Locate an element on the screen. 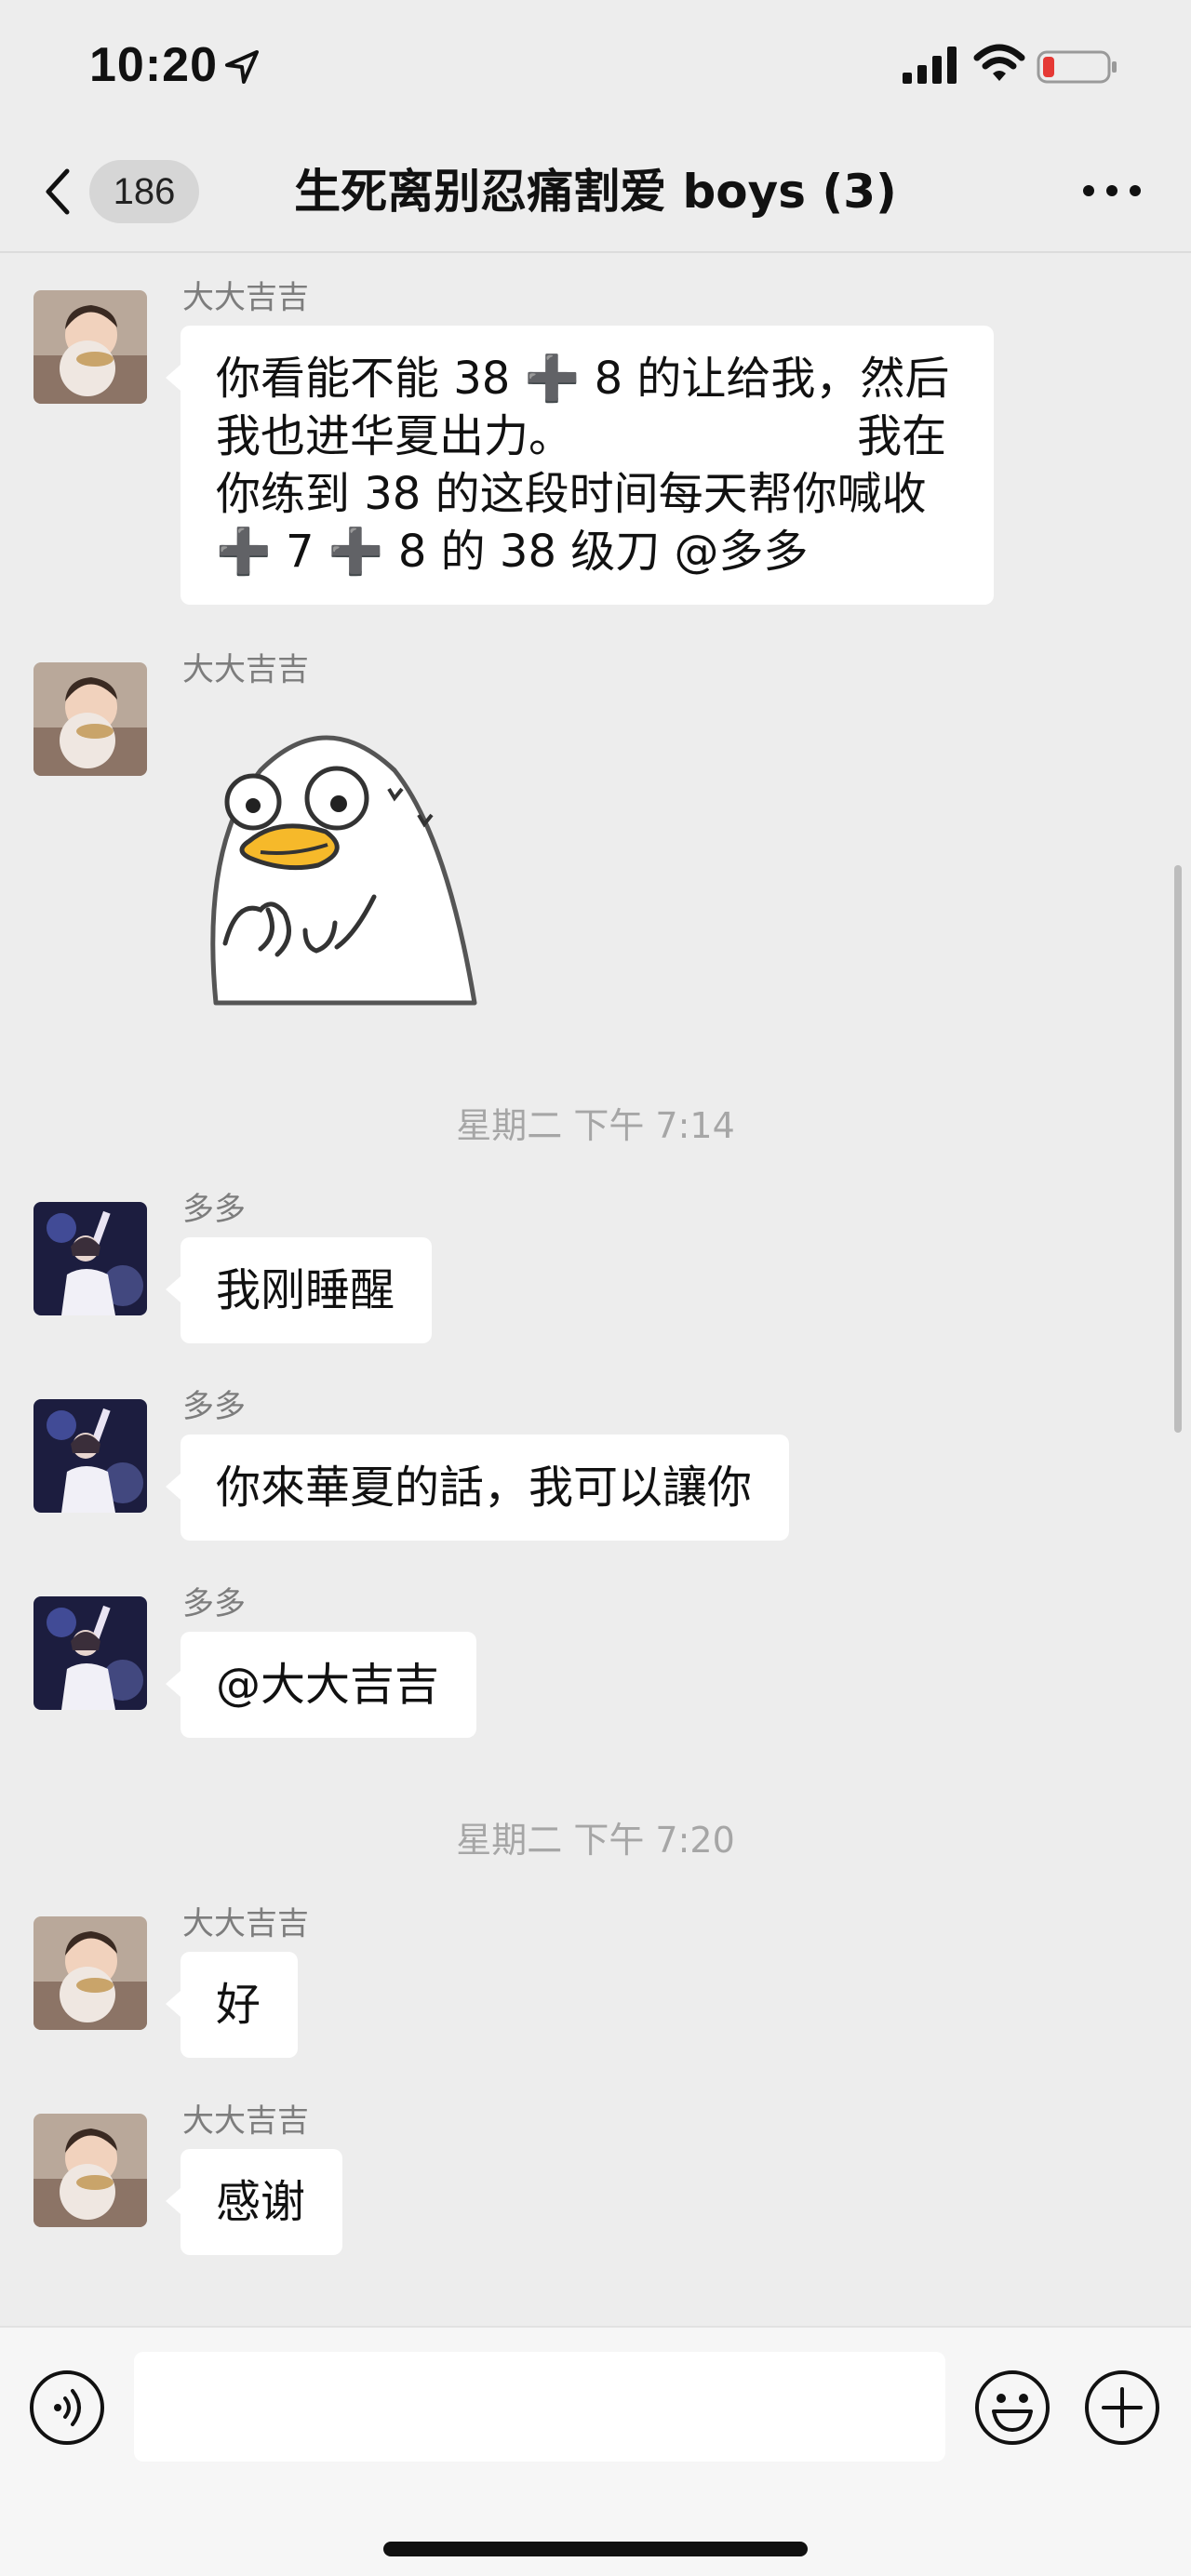  message-input is located at coordinates (539, 2407).